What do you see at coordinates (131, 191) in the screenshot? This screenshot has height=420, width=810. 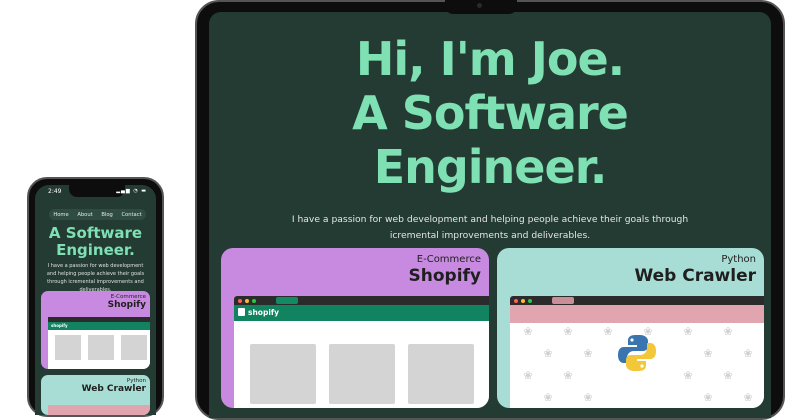 I see `status-icons: ▂▄▆ ◔ ▬` at bounding box center [131, 191].